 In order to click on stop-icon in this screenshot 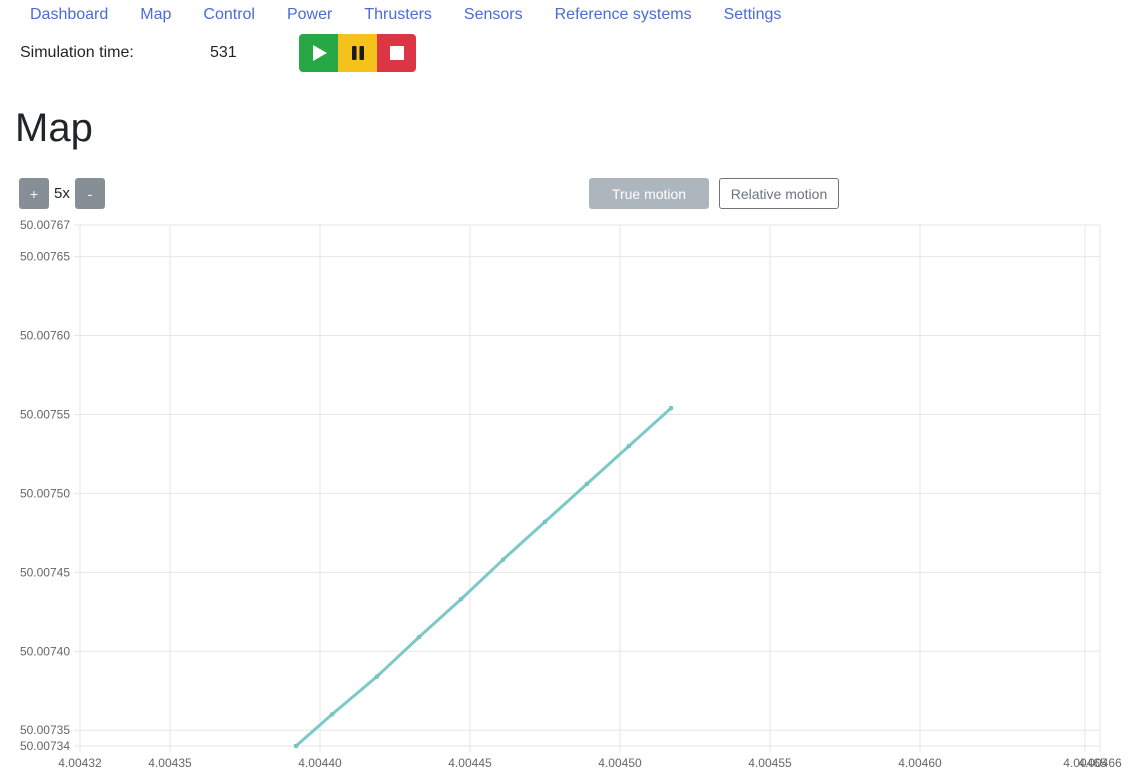, I will do `click(396, 53)`.